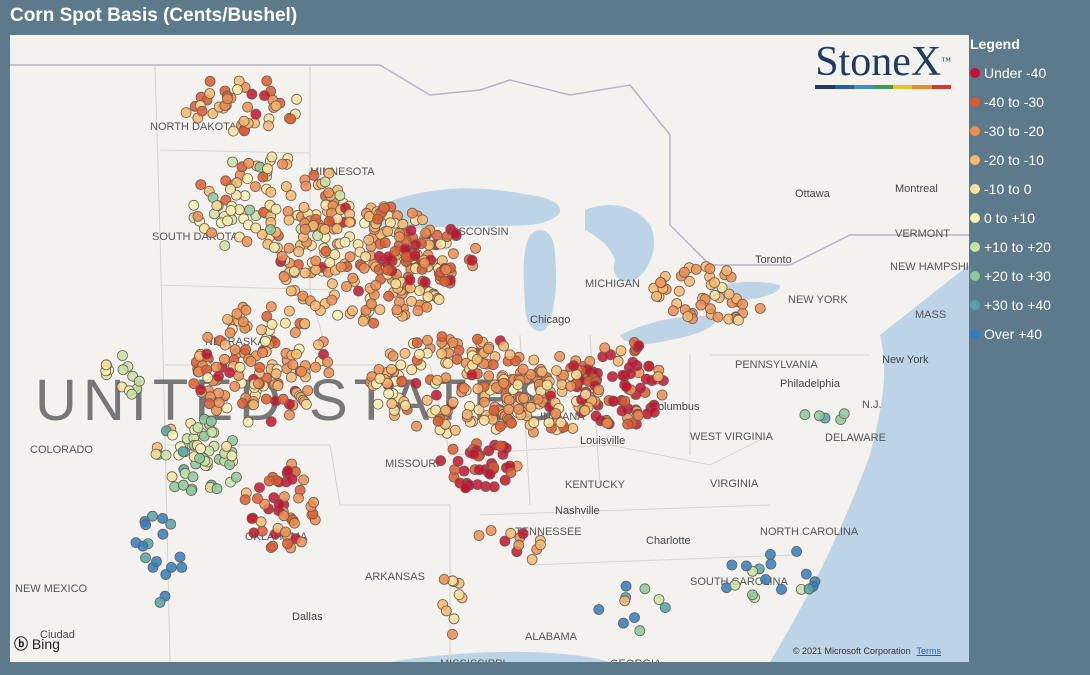  I want to click on legend-item: -40 to -30, so click(1029, 101).